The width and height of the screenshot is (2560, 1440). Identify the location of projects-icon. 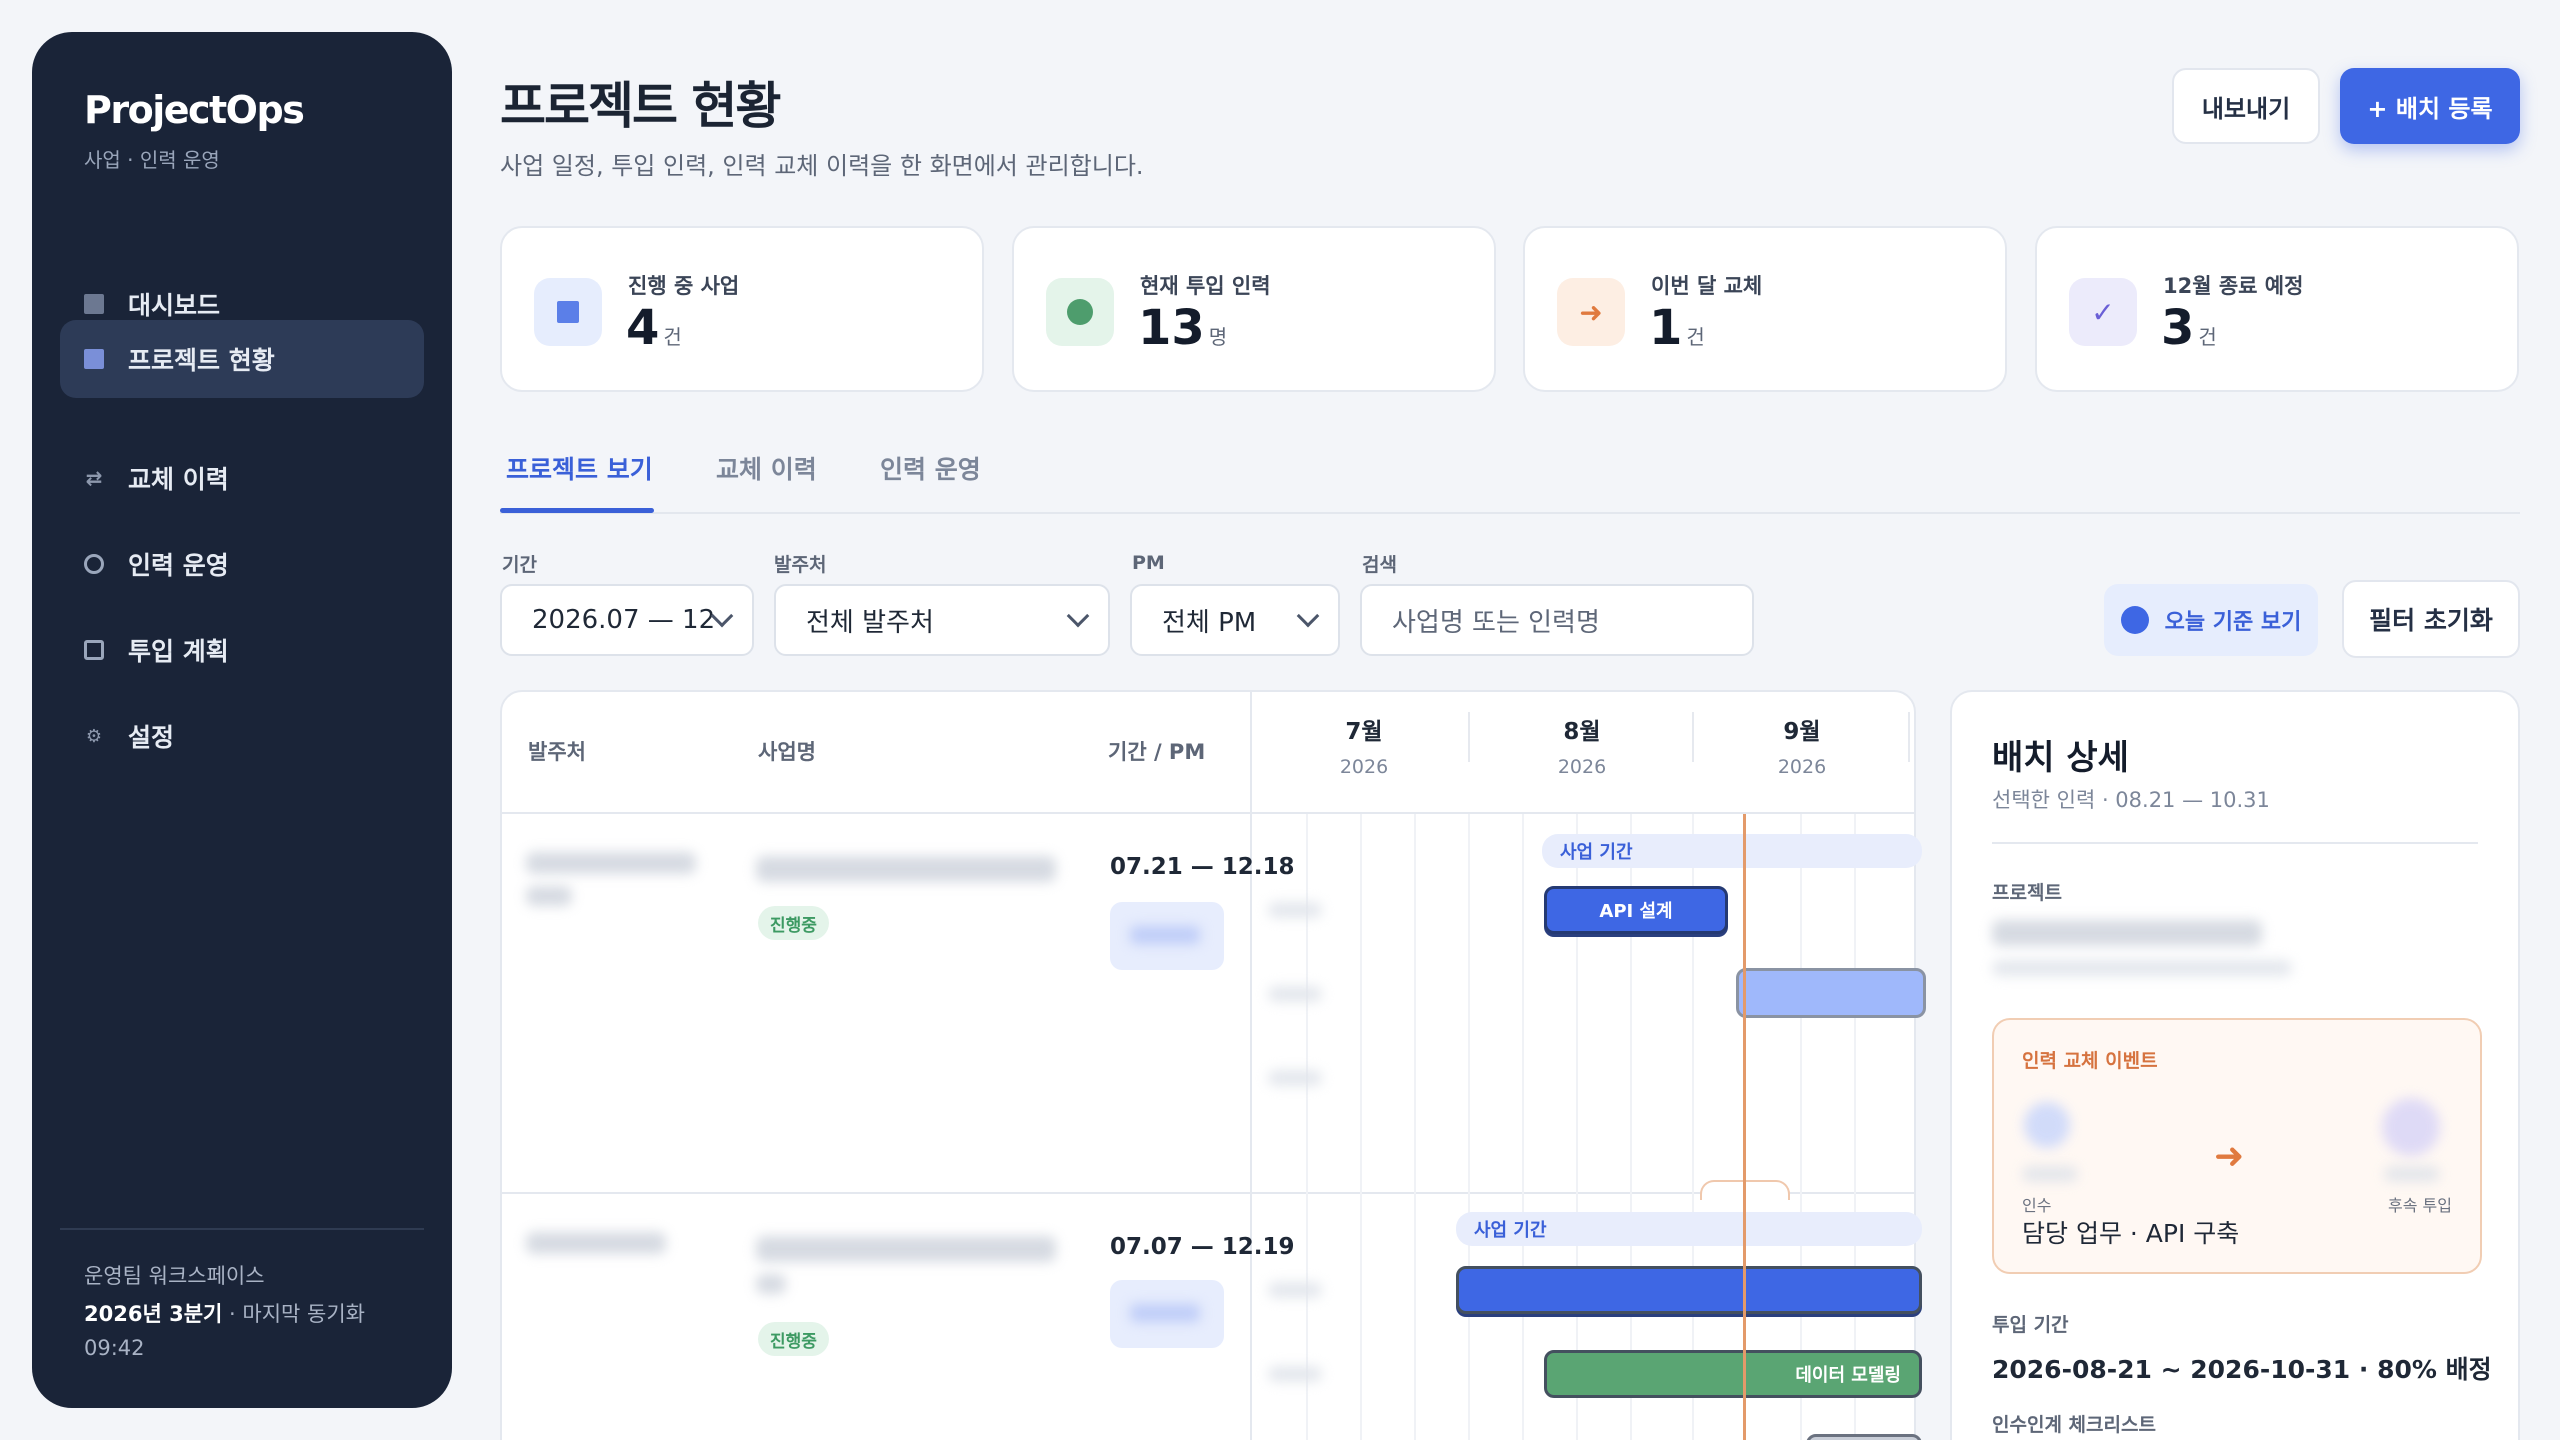
(94, 359).